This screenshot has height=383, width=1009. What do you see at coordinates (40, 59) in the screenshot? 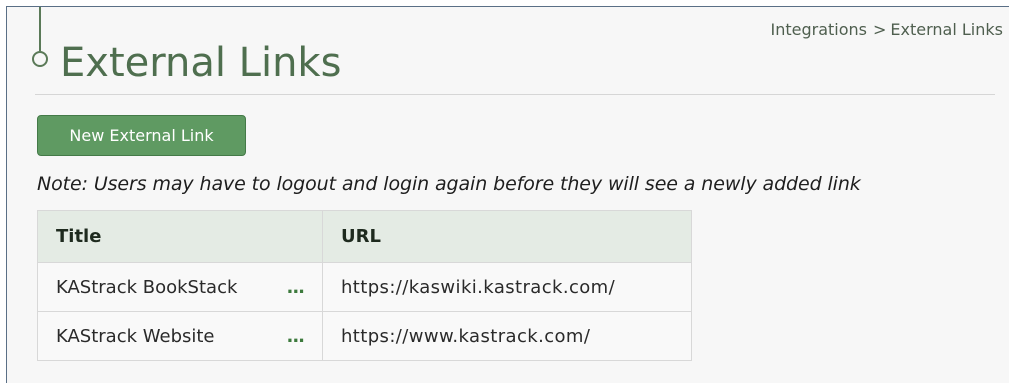
I see `timeline-marker-icon` at bounding box center [40, 59].